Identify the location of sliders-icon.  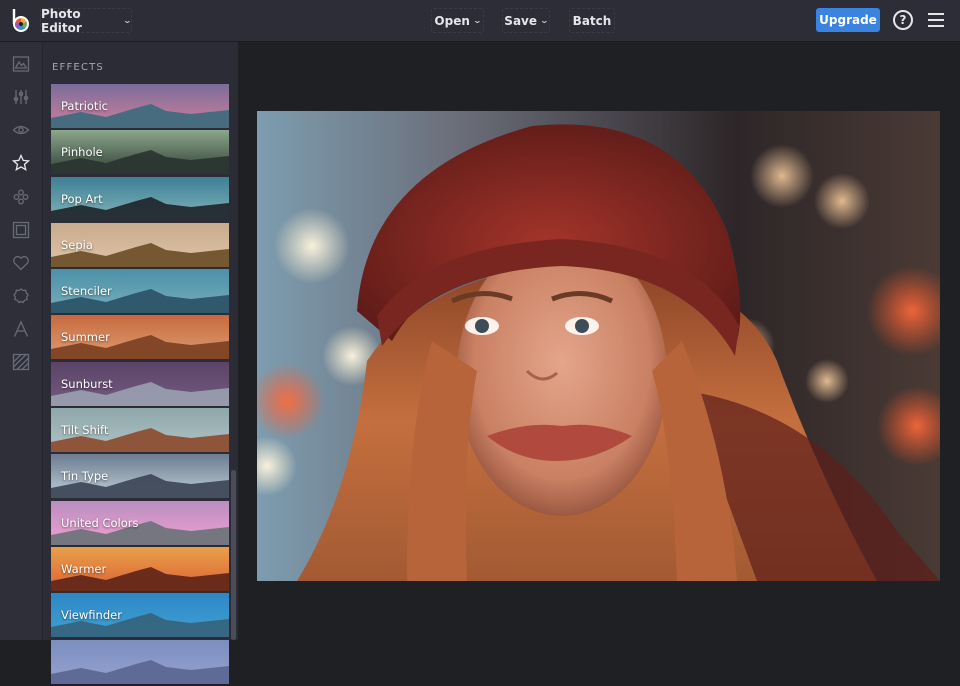
(21, 97).